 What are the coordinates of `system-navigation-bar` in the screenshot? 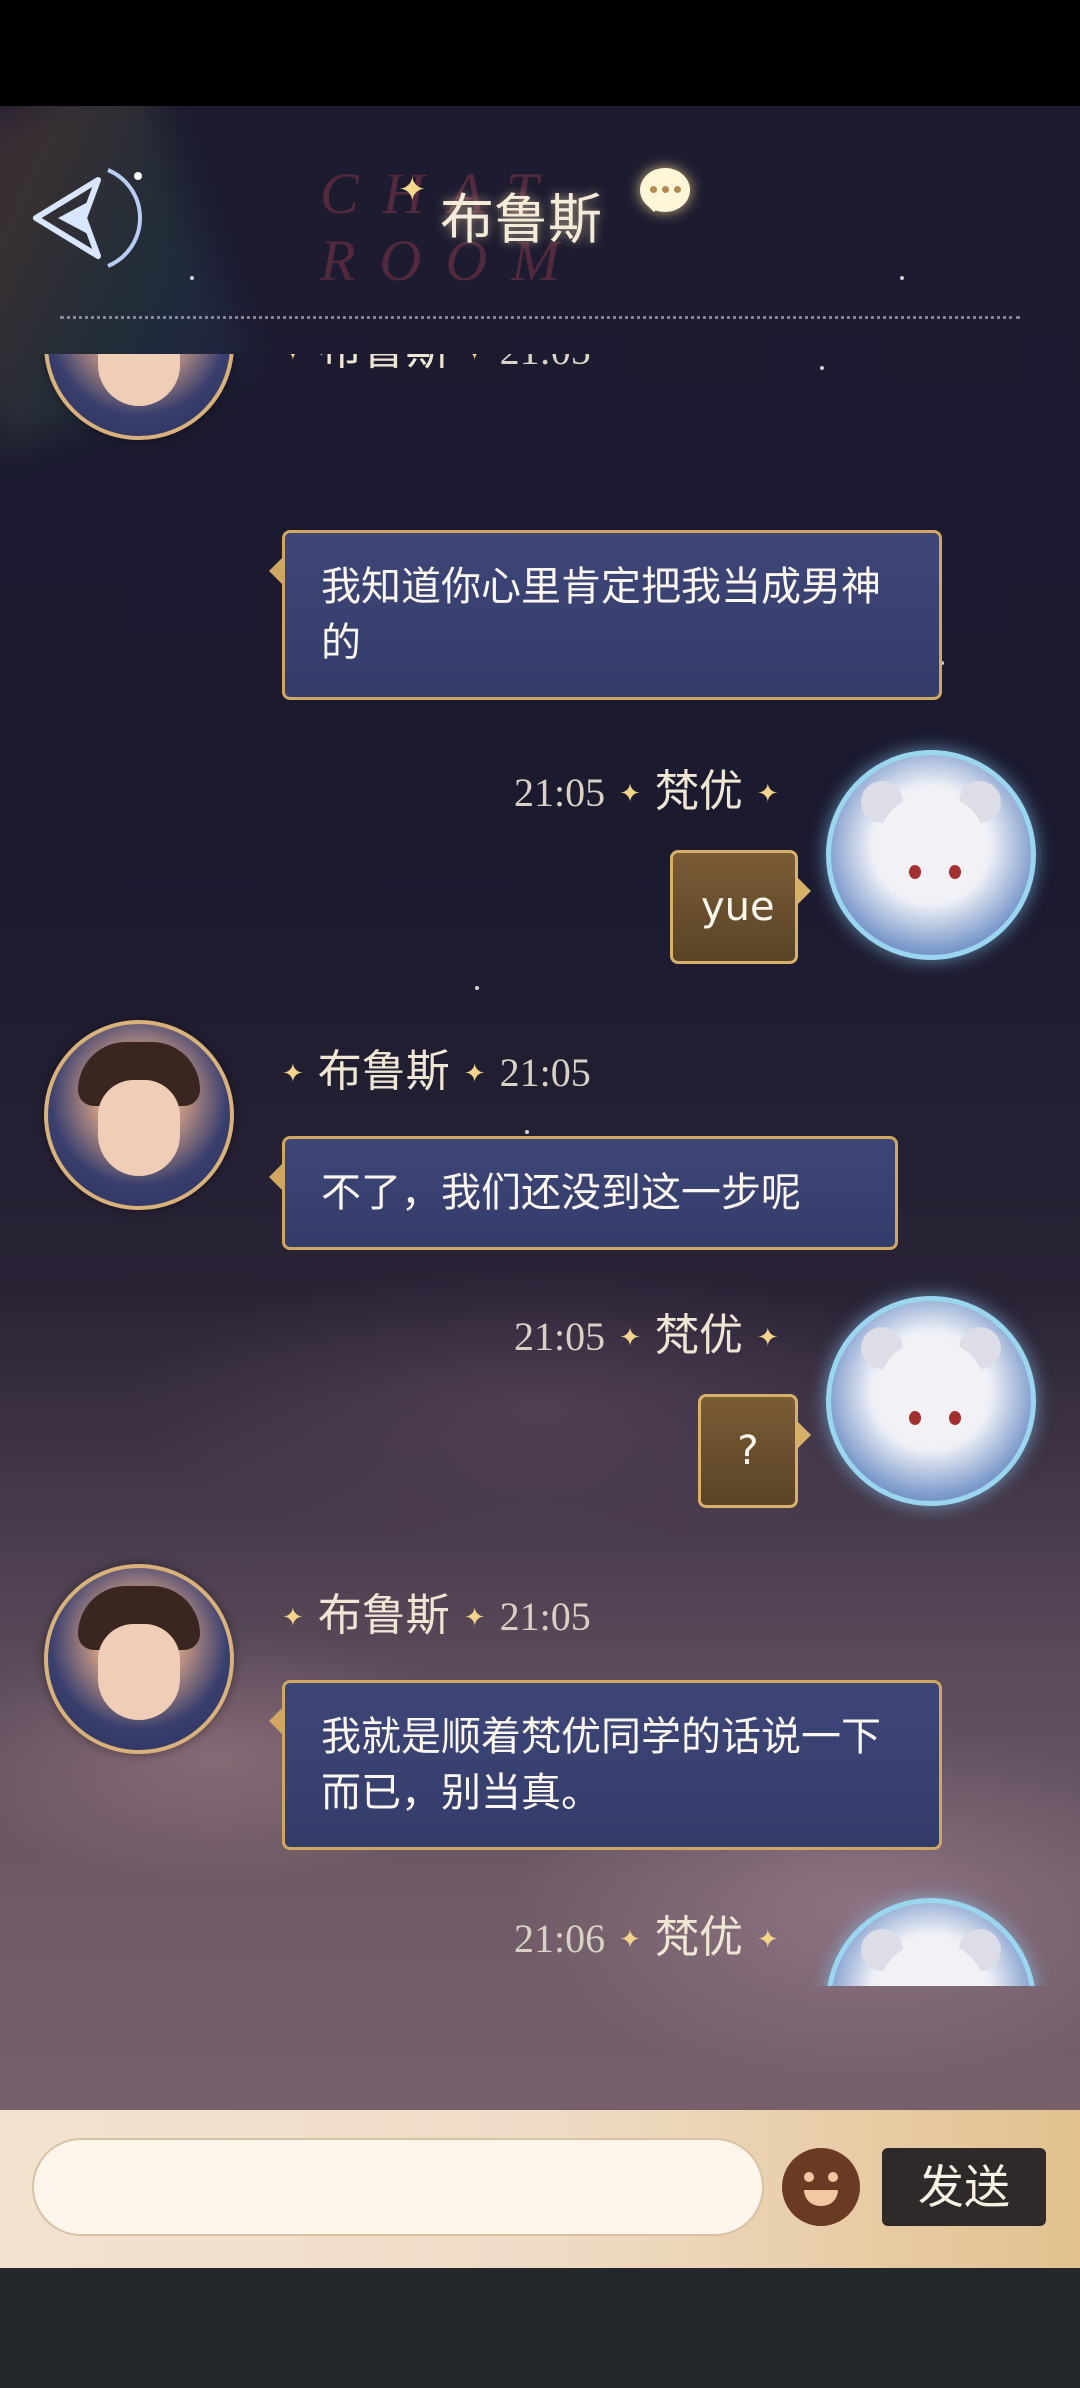 It's located at (540, 2328).